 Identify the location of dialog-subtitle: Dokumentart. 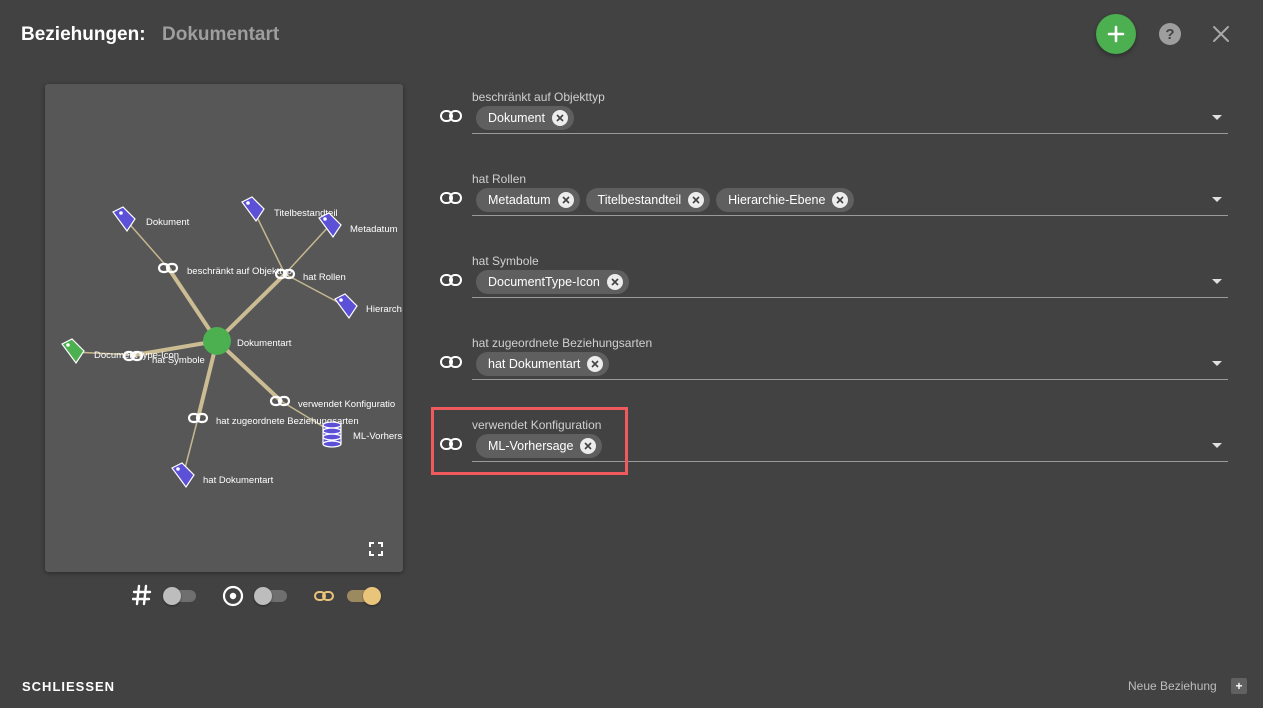
(221, 34).